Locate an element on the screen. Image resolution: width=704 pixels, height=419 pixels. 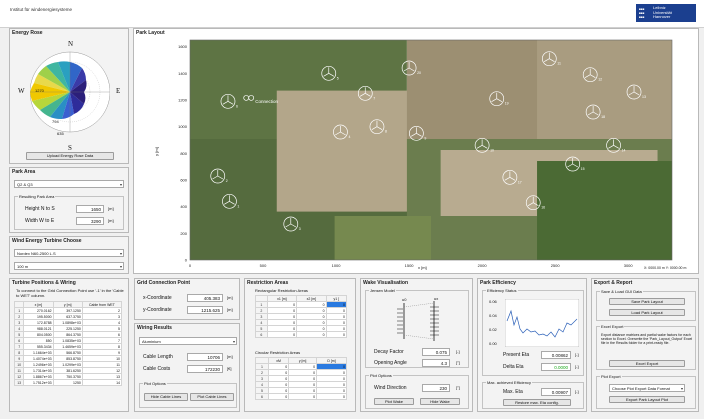
table-cell: 14 is located at coordinates (102, 382).